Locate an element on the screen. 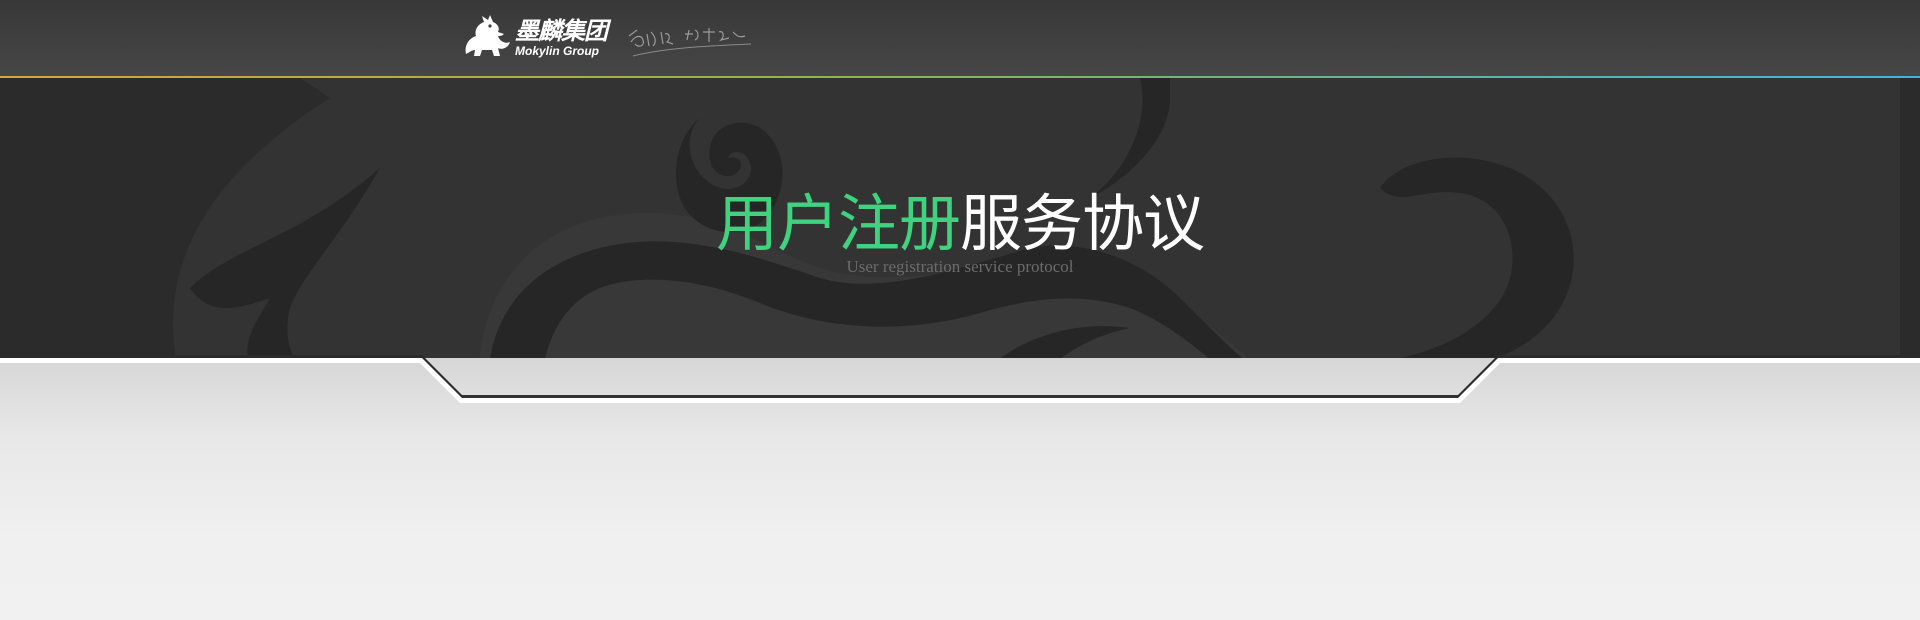 The image size is (1920, 620). qilin-logo-icon is located at coordinates (487, 35).